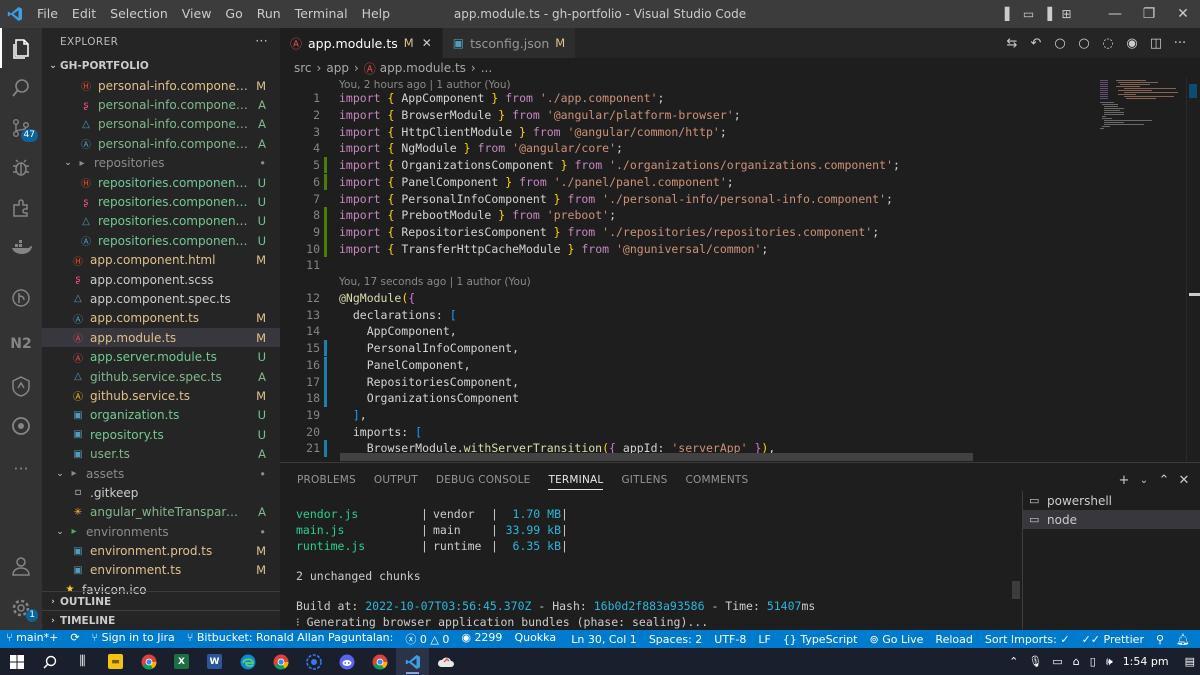 This screenshot has height=675, width=1200. Describe the element at coordinates (161, 434) in the screenshot. I see `tree-file: ▣ repository.ts U` at that location.